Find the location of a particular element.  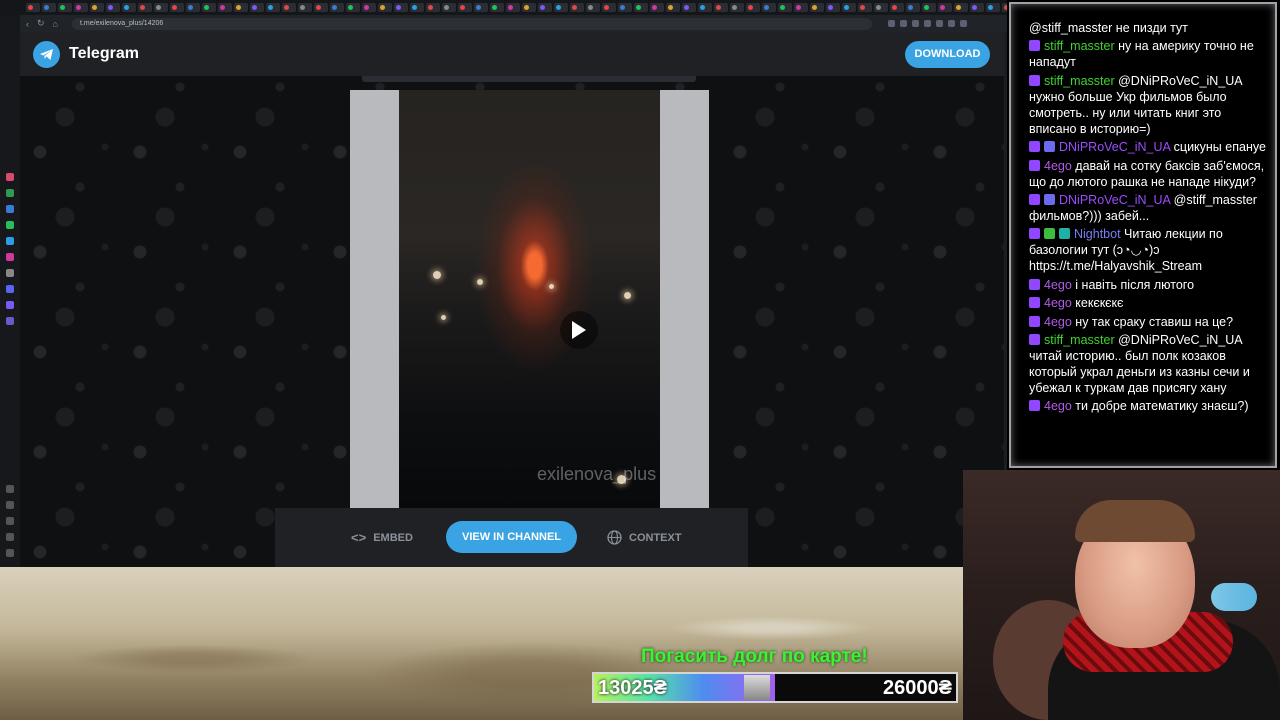

instagram-icon is located at coordinates (10, 257).